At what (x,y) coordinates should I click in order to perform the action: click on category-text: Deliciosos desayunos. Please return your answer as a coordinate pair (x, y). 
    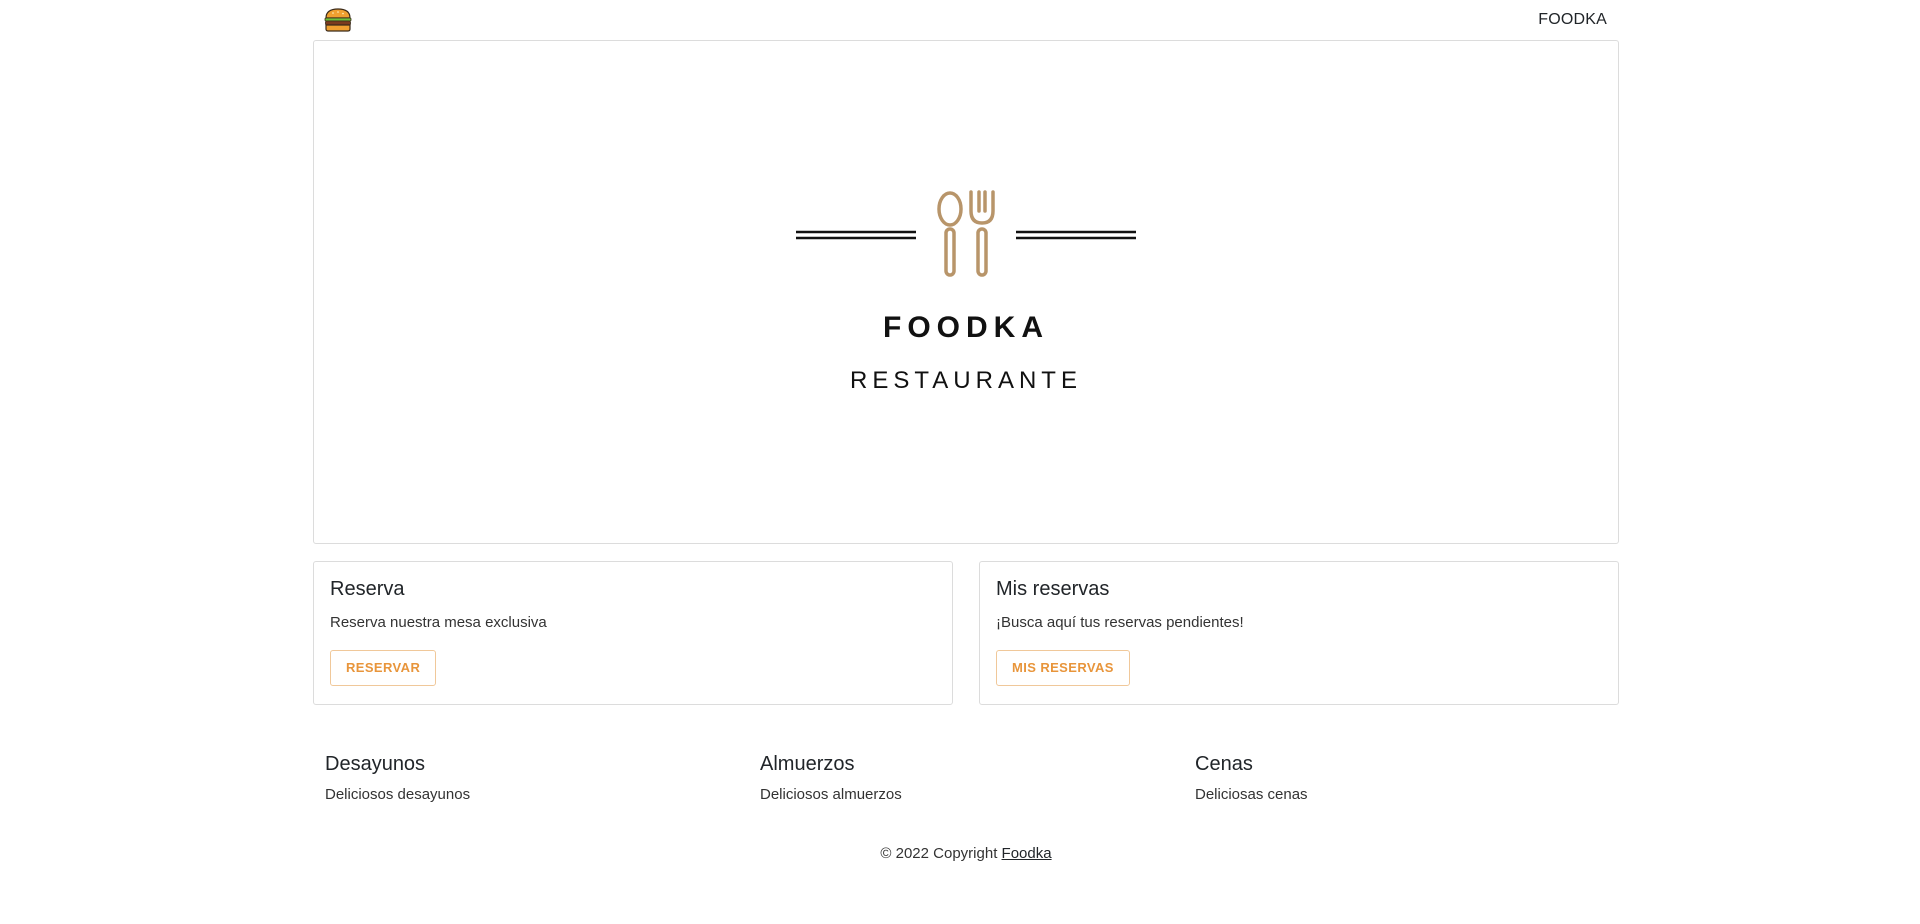
    Looking at the image, I should click on (398, 794).